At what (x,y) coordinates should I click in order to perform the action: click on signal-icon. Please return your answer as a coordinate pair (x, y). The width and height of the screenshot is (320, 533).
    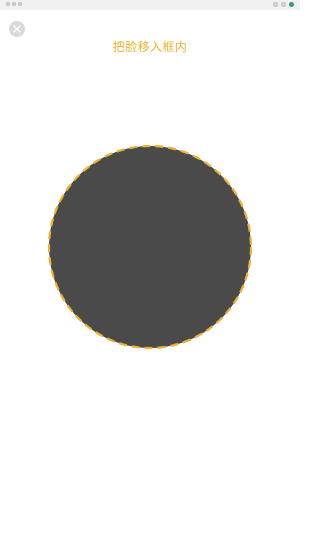
    Looking at the image, I should click on (275, 4).